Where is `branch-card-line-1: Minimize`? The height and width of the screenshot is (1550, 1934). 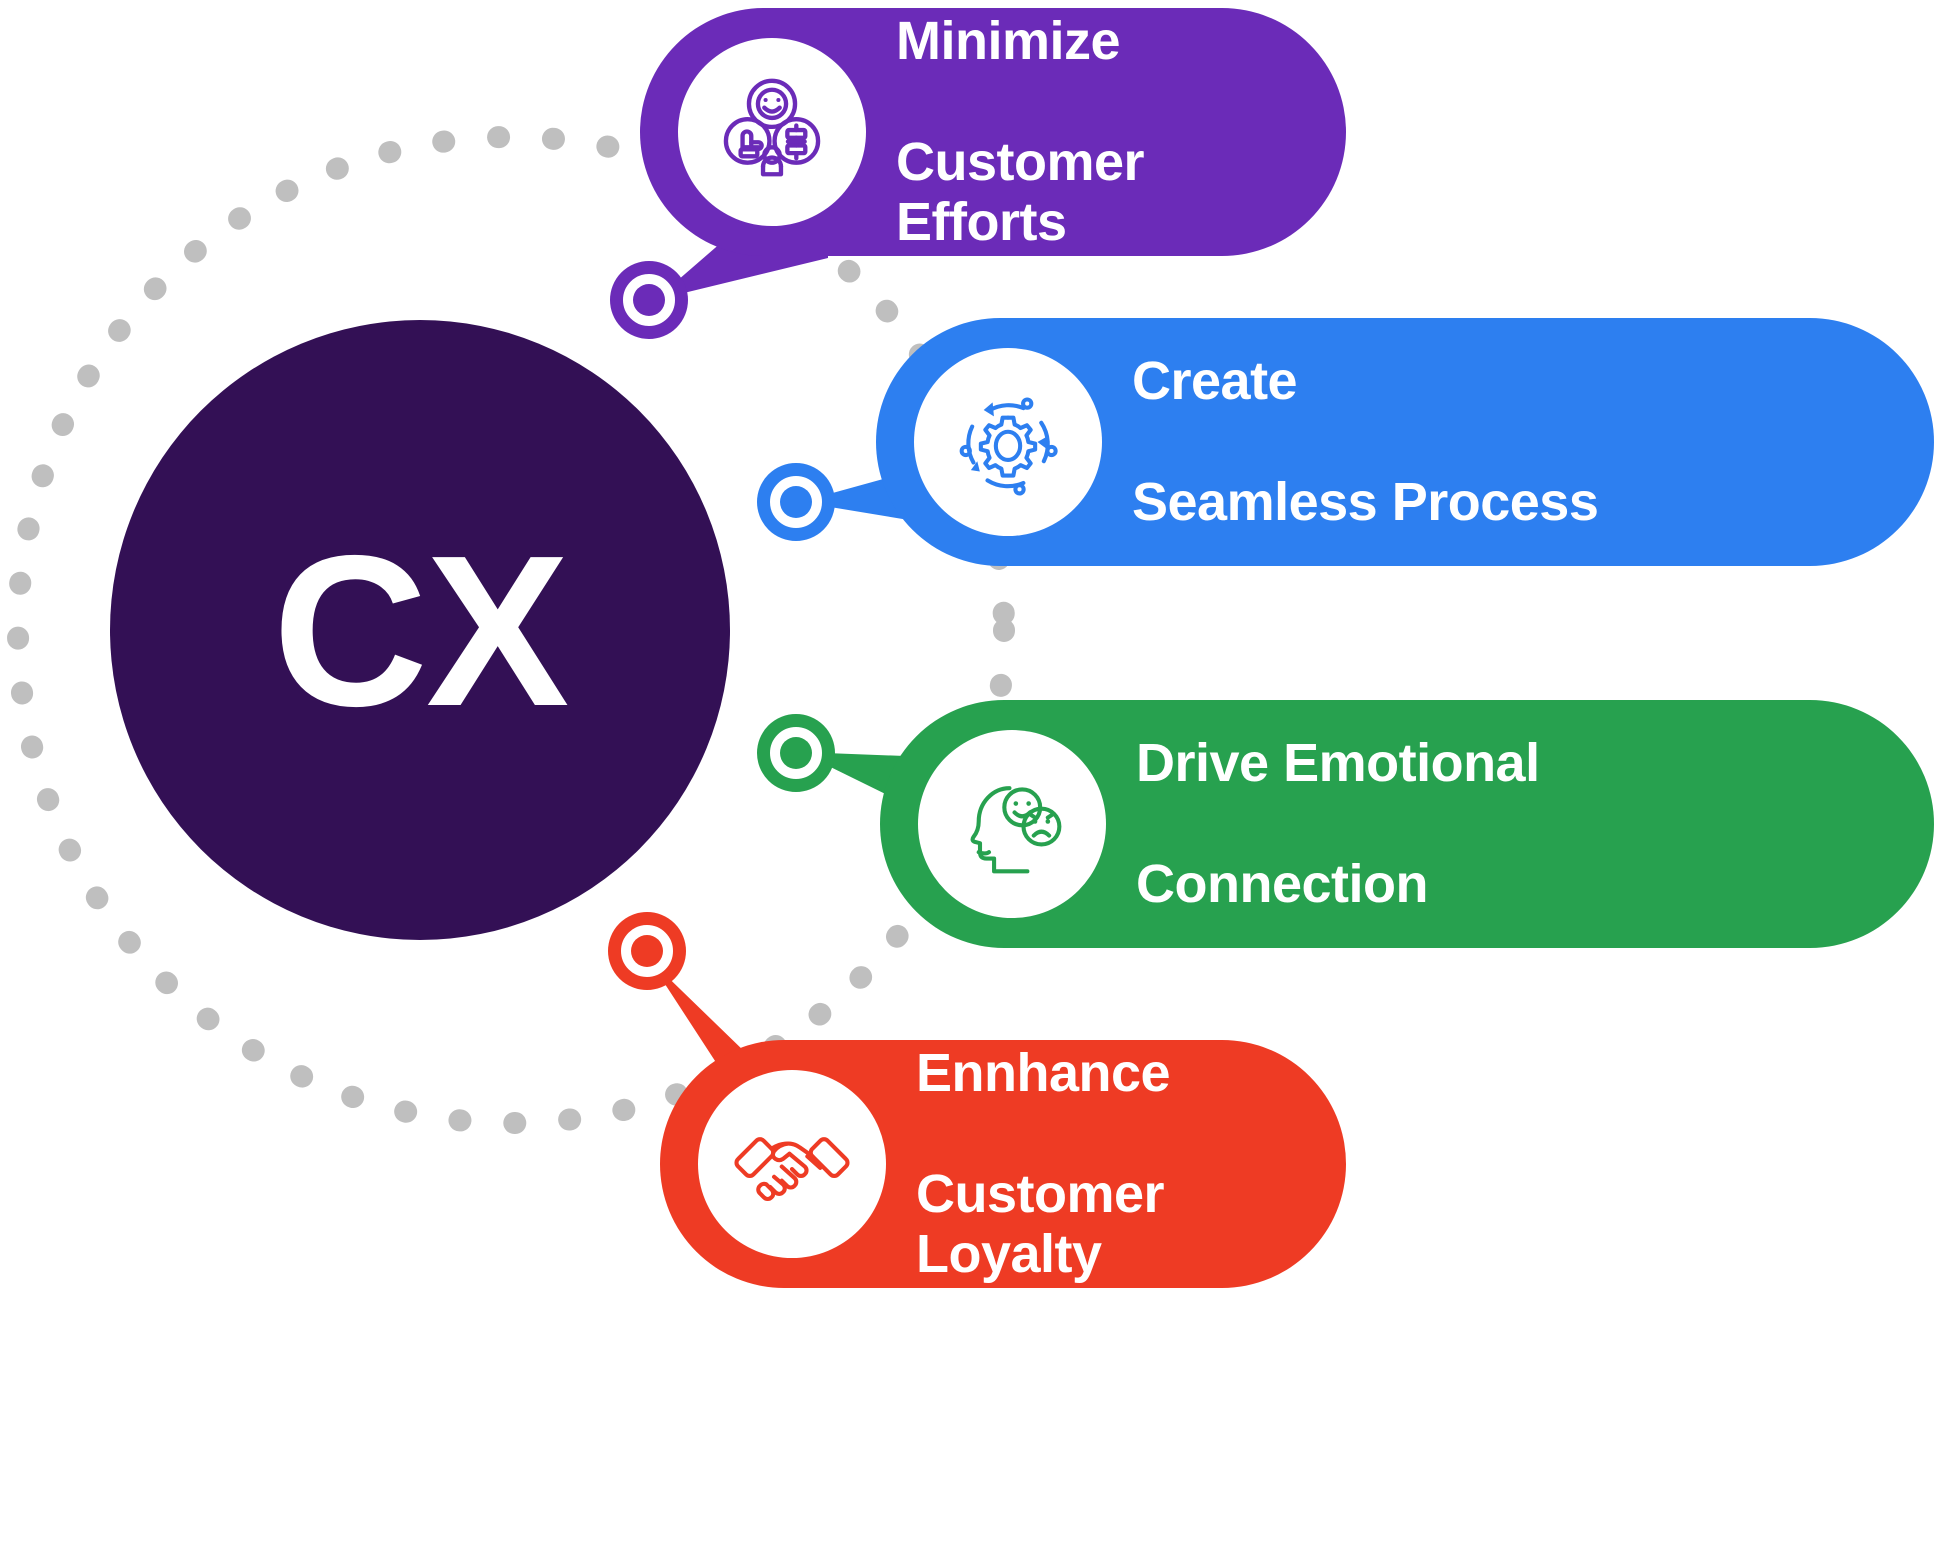 branch-card-line-1: Minimize is located at coordinates (1008, 41).